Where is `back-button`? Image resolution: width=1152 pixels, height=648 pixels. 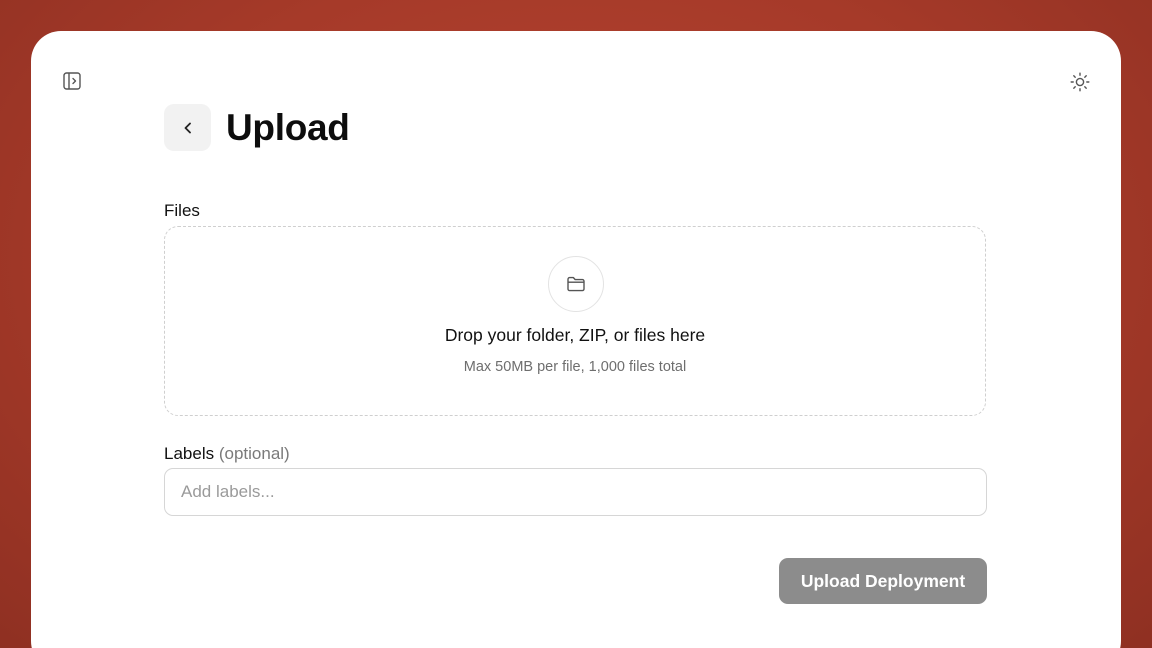 back-button is located at coordinates (187, 127).